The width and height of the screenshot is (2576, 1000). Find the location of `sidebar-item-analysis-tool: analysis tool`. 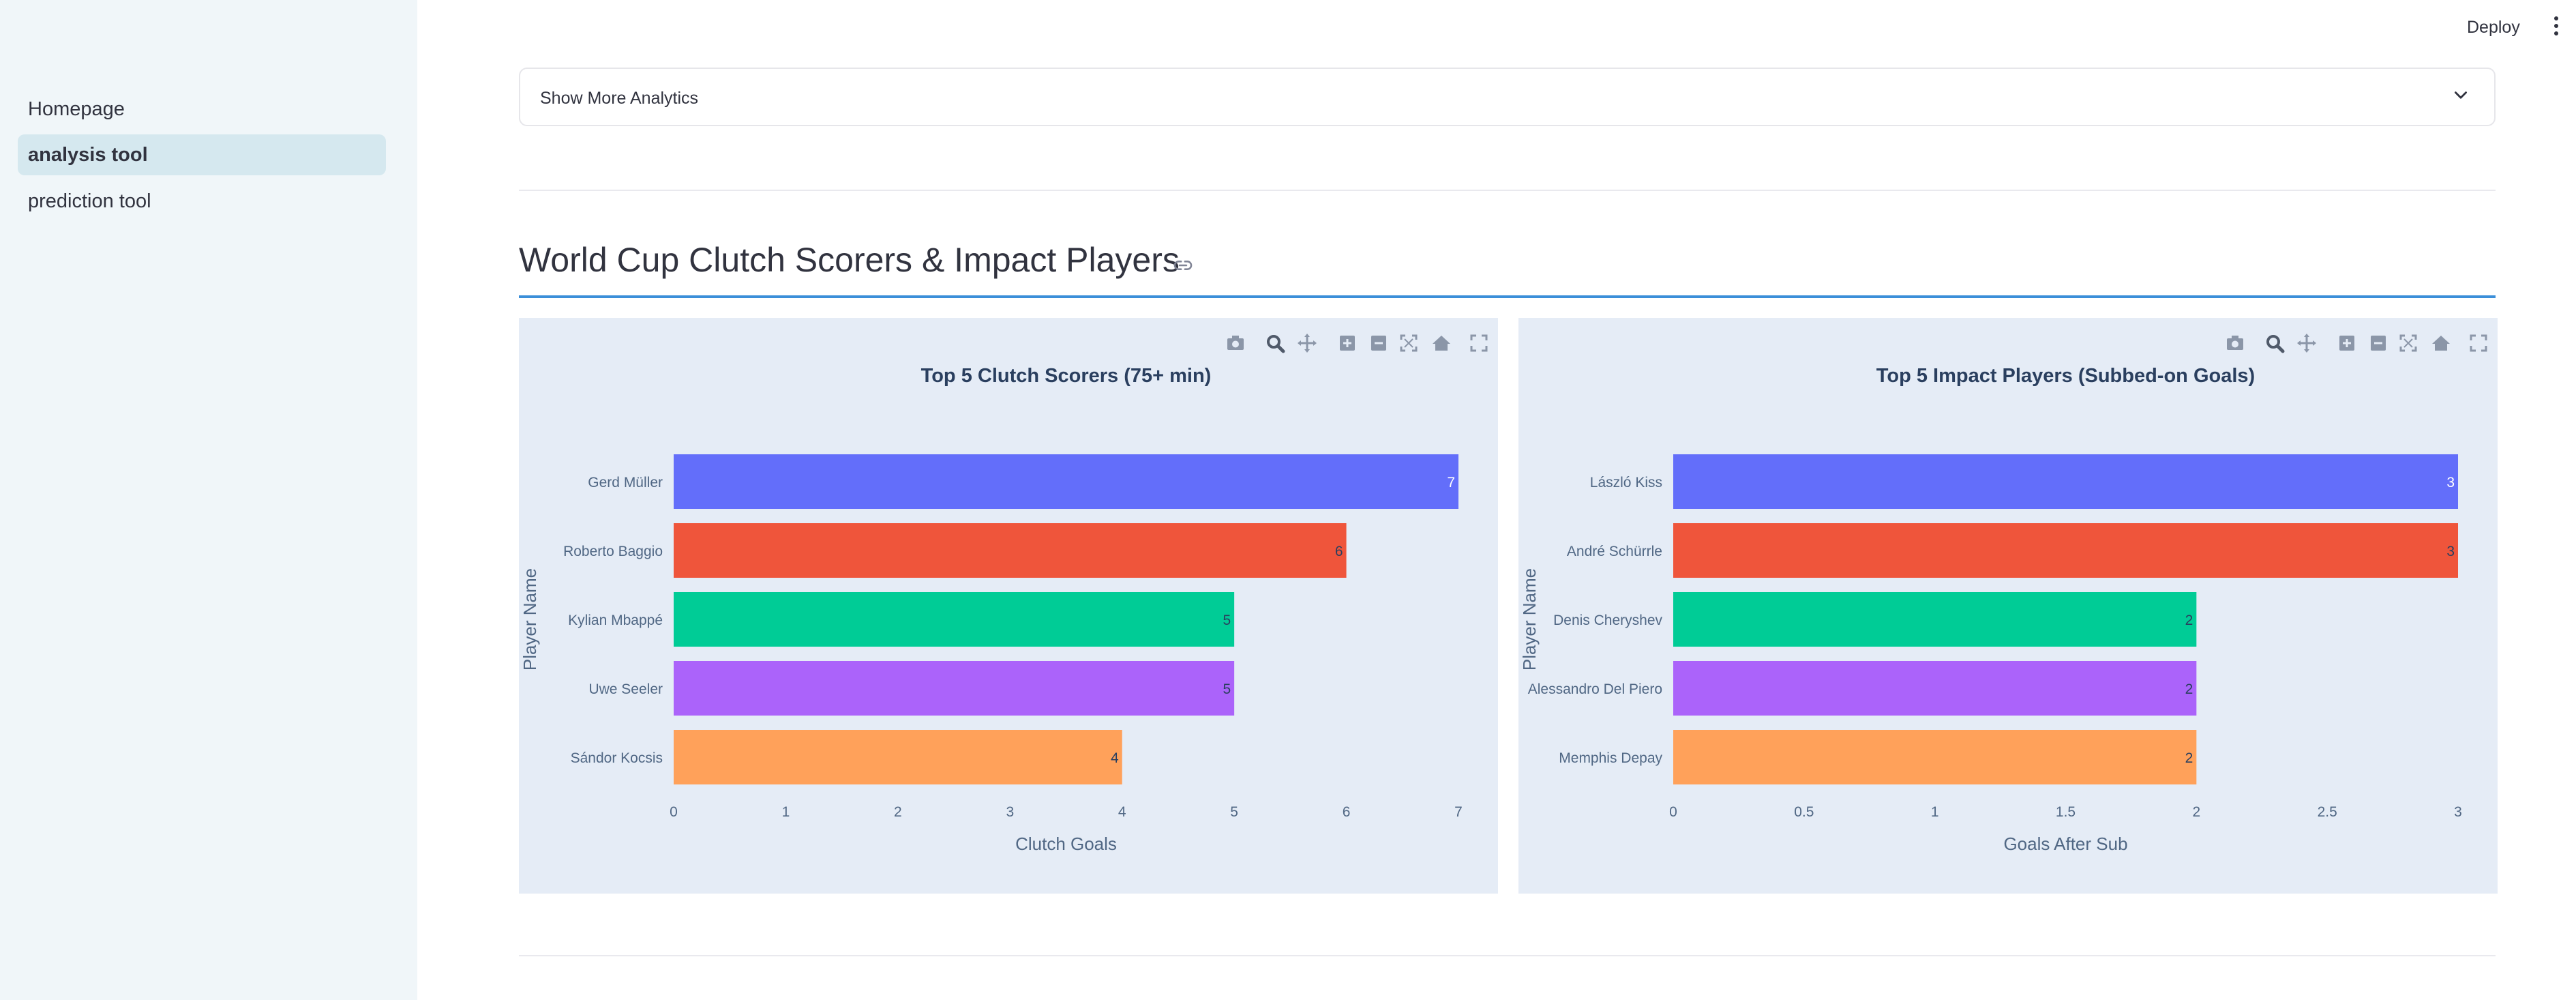

sidebar-item-analysis-tool: analysis tool is located at coordinates (202, 154).